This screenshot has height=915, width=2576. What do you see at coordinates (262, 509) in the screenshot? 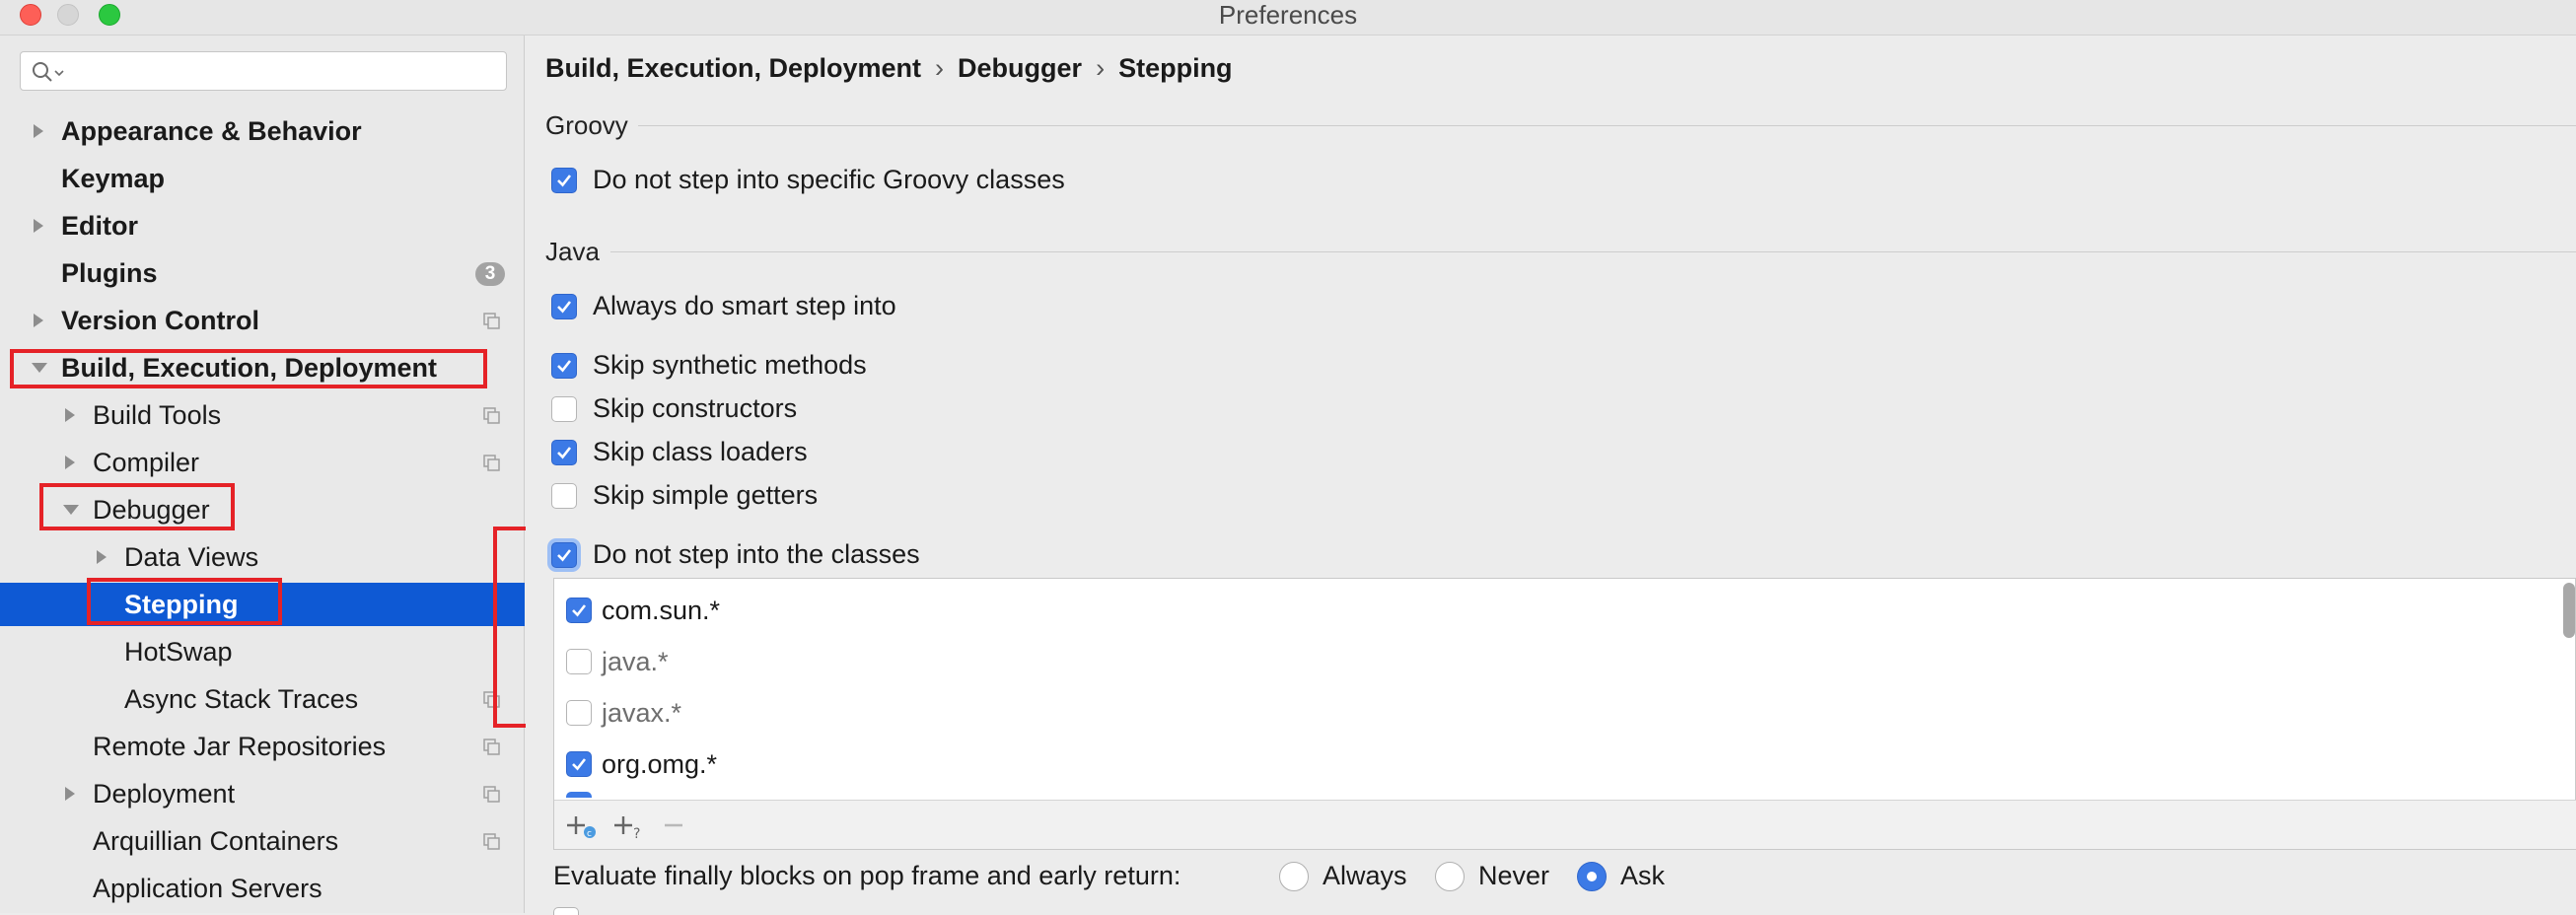
I see `sidebar-item-debugger: Debugger` at bounding box center [262, 509].